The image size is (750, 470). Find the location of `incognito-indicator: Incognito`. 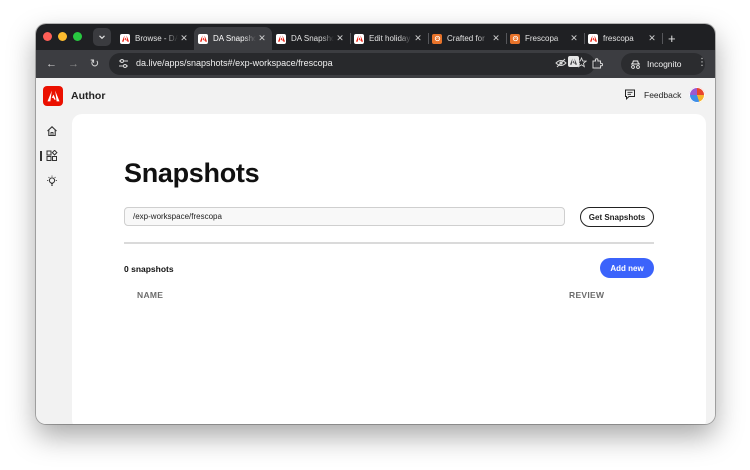

incognito-indicator: Incognito is located at coordinates (663, 64).